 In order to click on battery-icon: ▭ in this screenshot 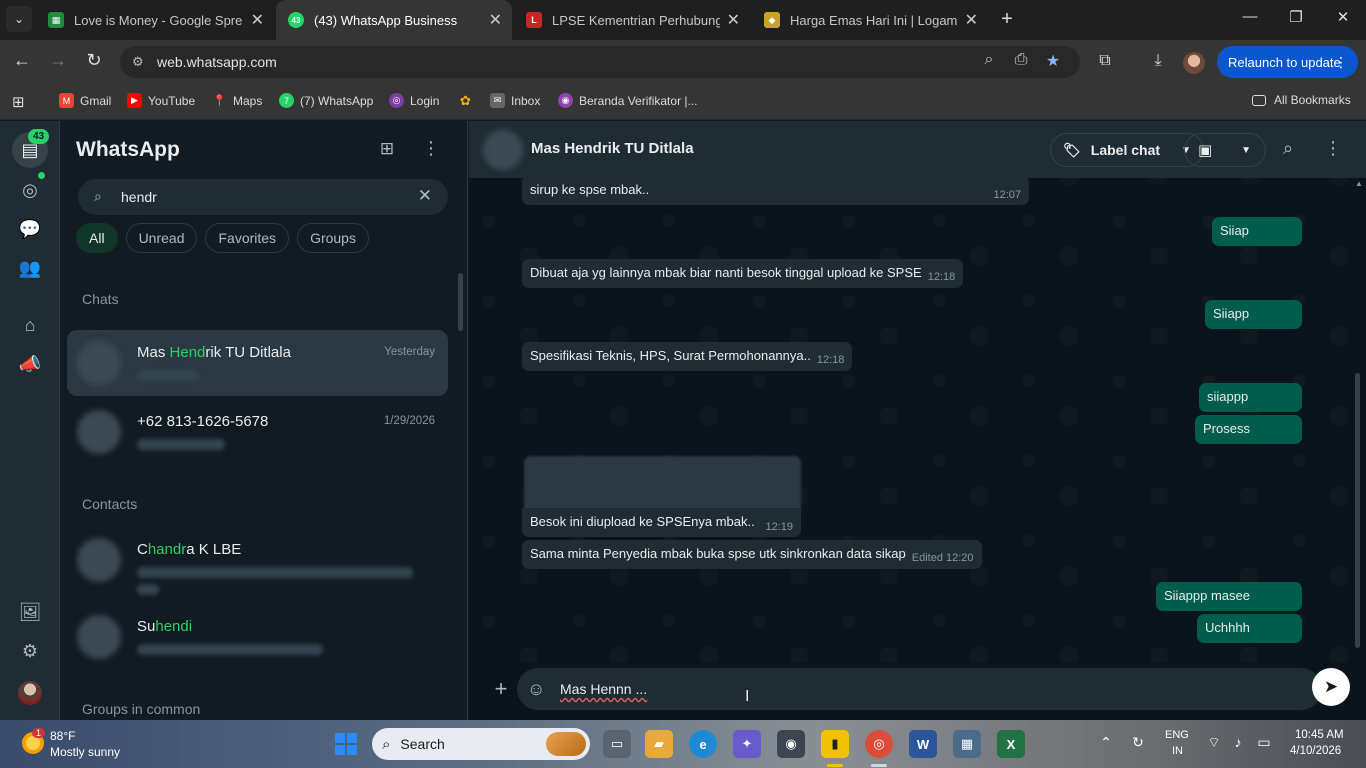, I will do `click(1264, 742)`.